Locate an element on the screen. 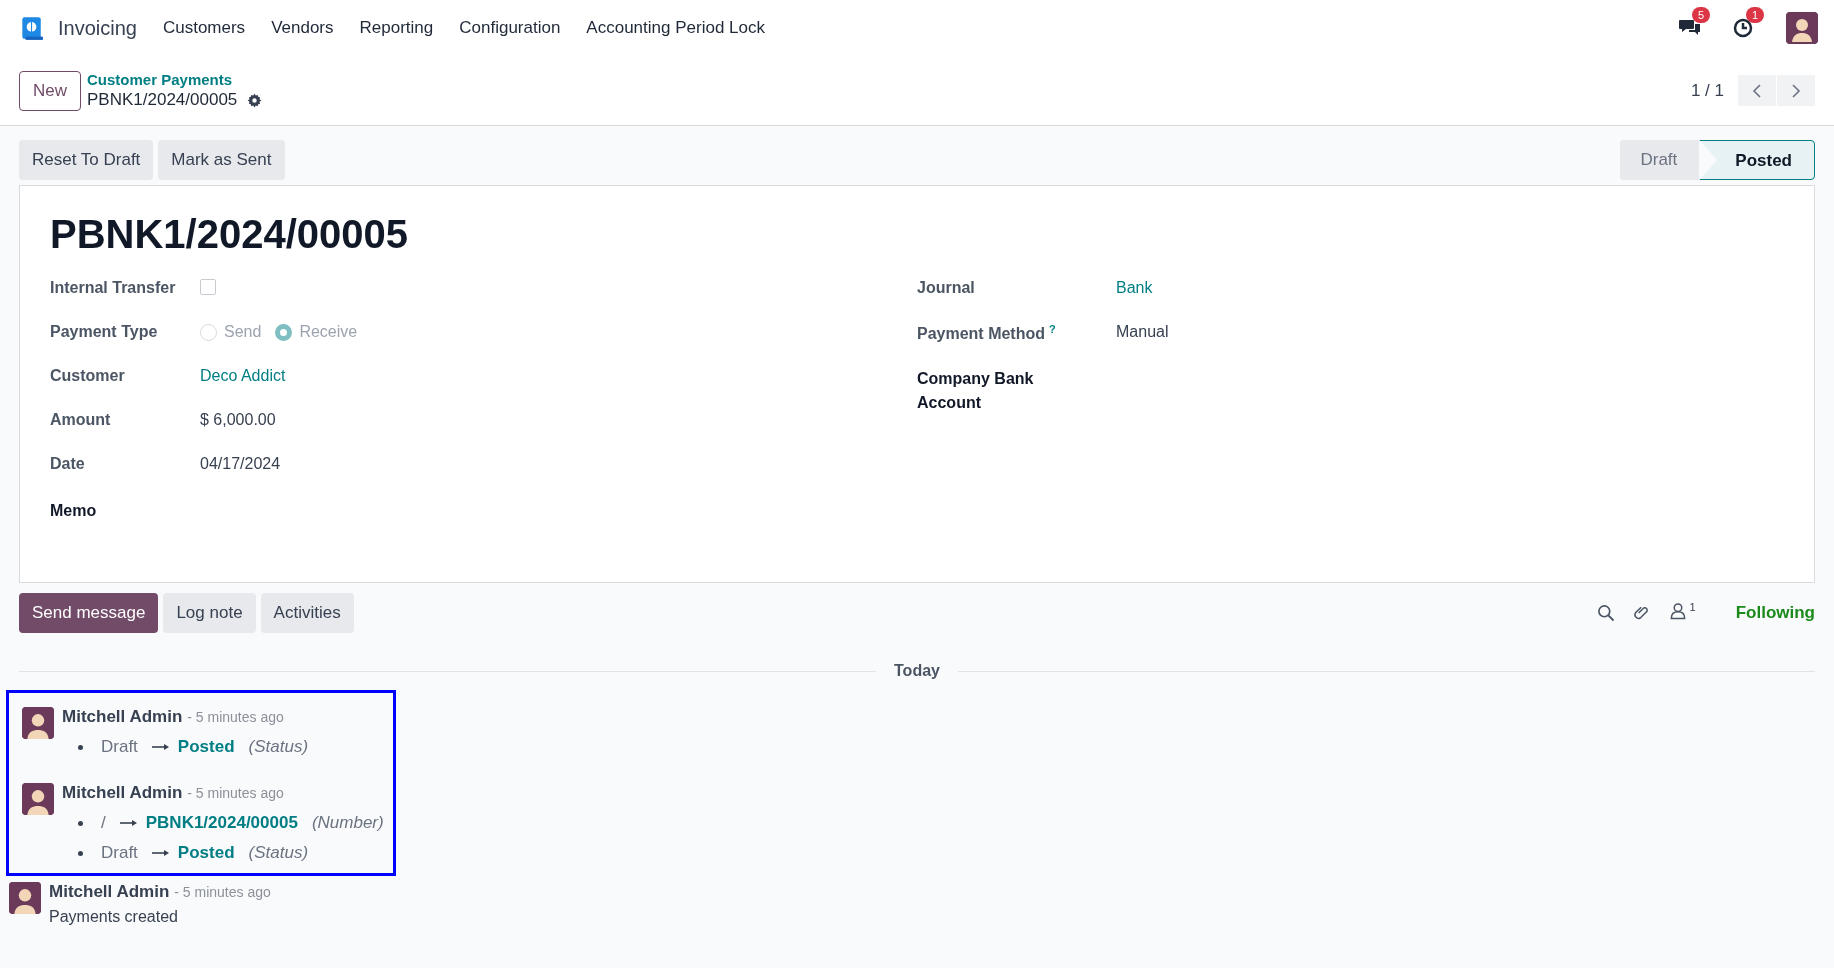  field-label: Memo is located at coordinates (74, 511).